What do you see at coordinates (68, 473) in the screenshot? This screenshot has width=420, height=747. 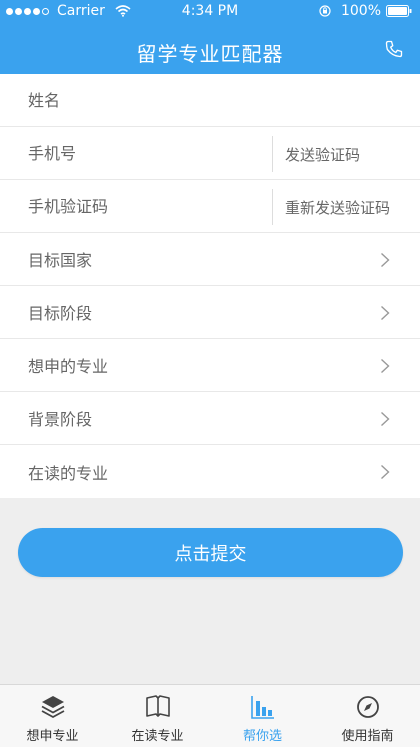 I see `current-major-label: 在读的专业` at bounding box center [68, 473].